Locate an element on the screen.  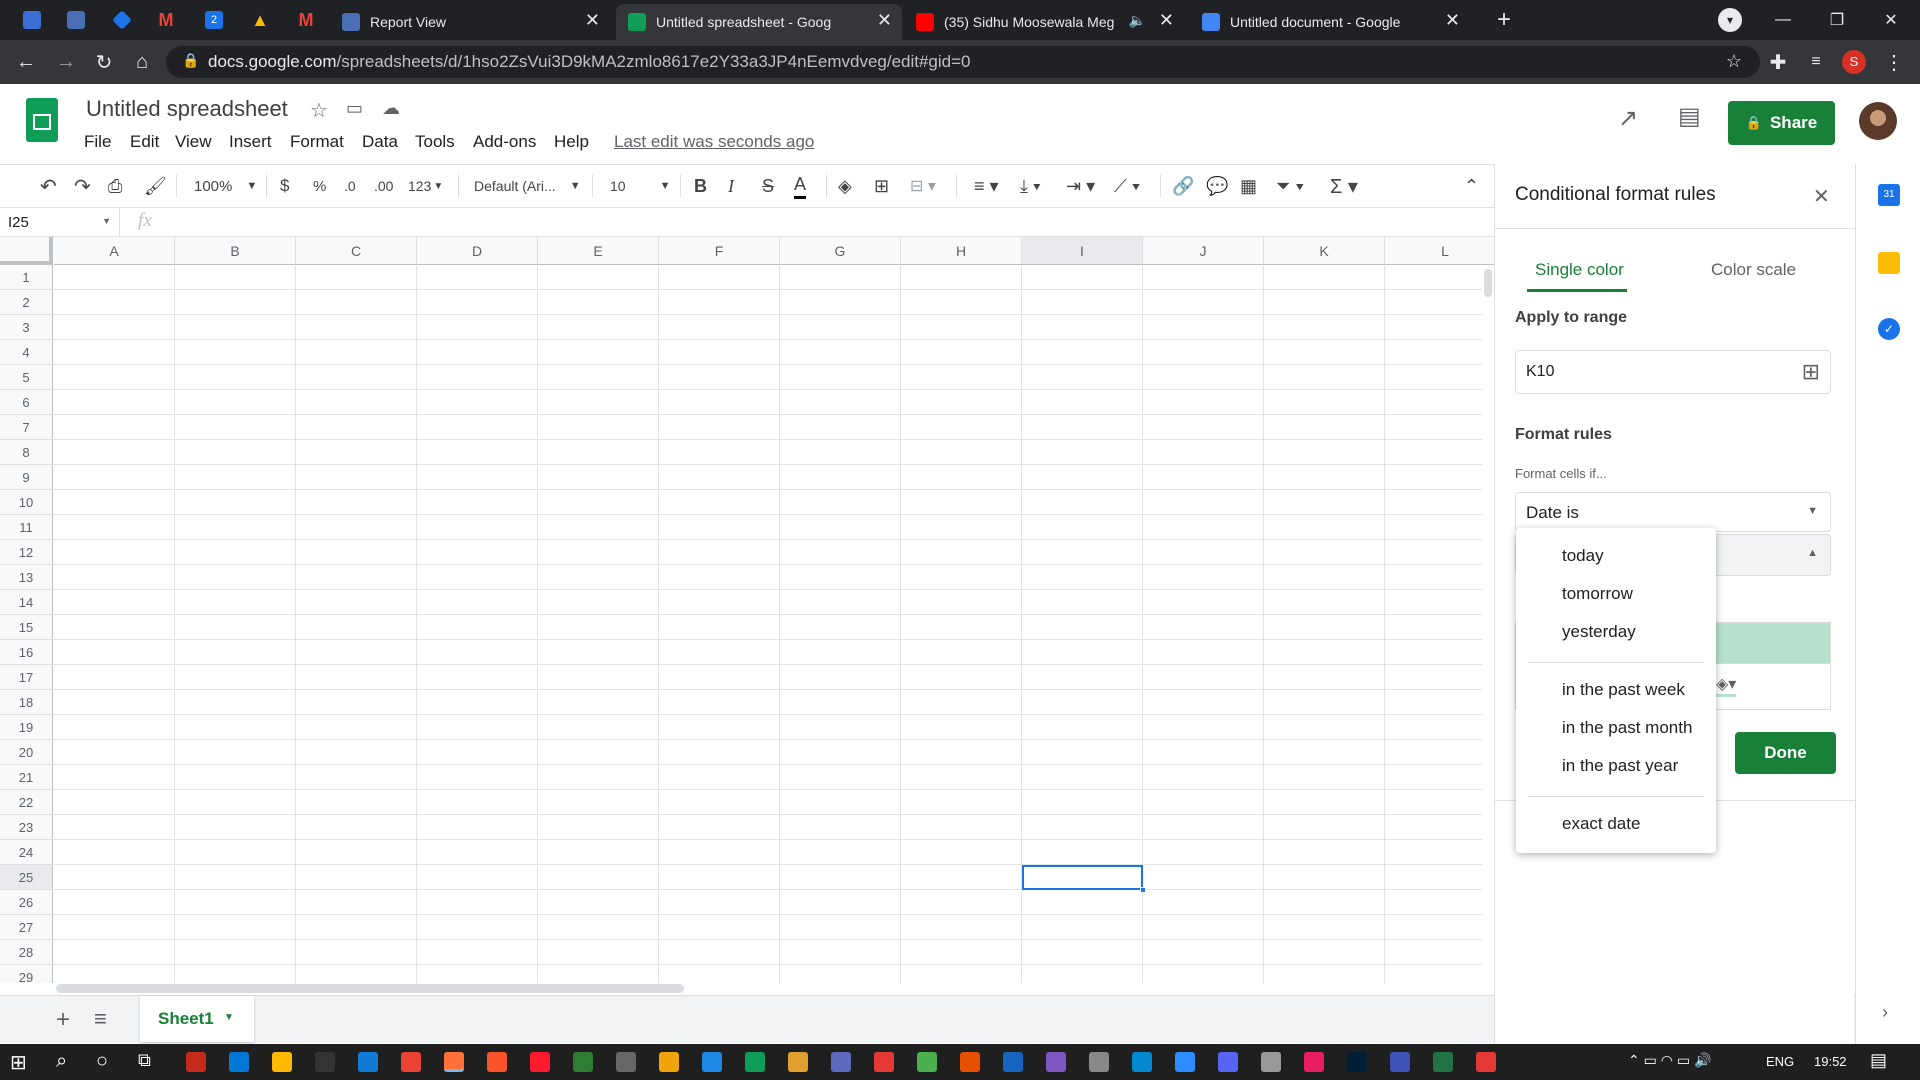
paint-format-icon: 🖌 is located at coordinates (155, 186).